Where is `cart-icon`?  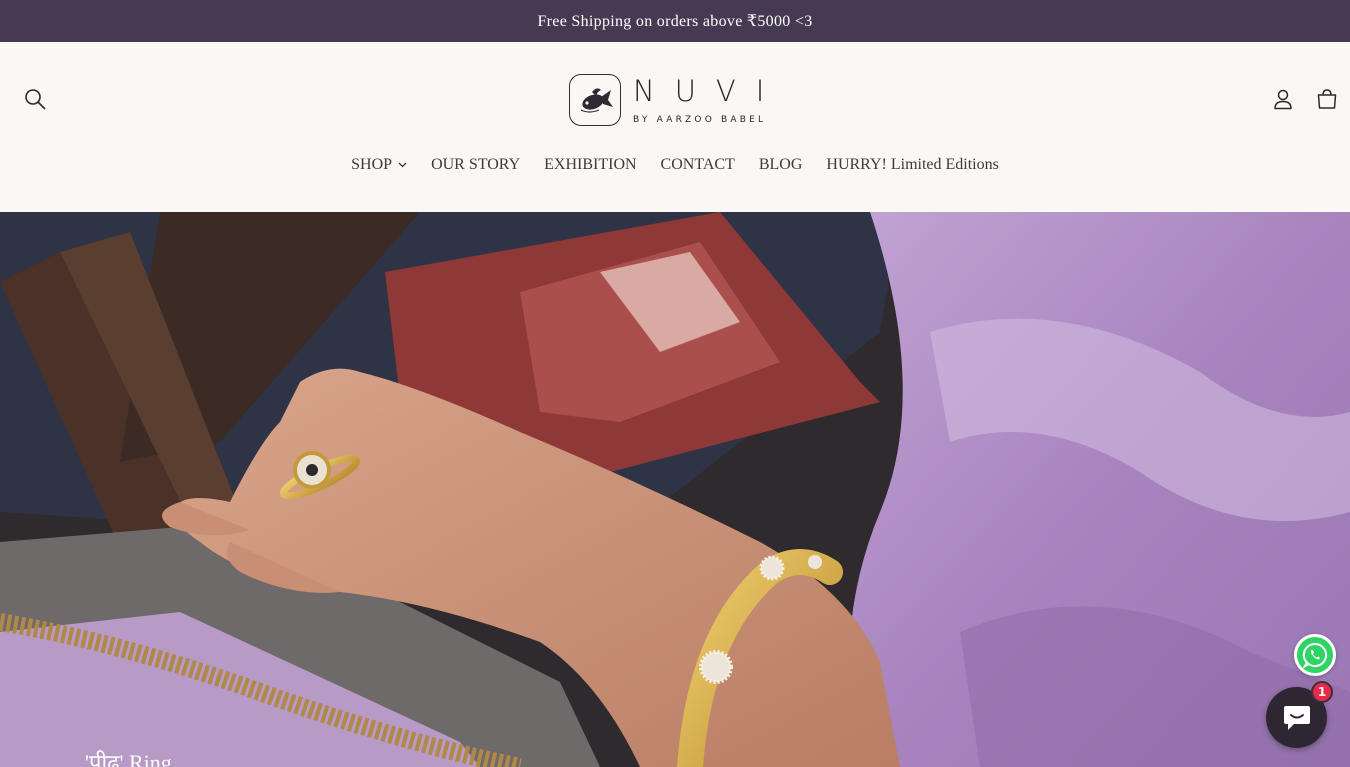
cart-icon is located at coordinates (1327, 99).